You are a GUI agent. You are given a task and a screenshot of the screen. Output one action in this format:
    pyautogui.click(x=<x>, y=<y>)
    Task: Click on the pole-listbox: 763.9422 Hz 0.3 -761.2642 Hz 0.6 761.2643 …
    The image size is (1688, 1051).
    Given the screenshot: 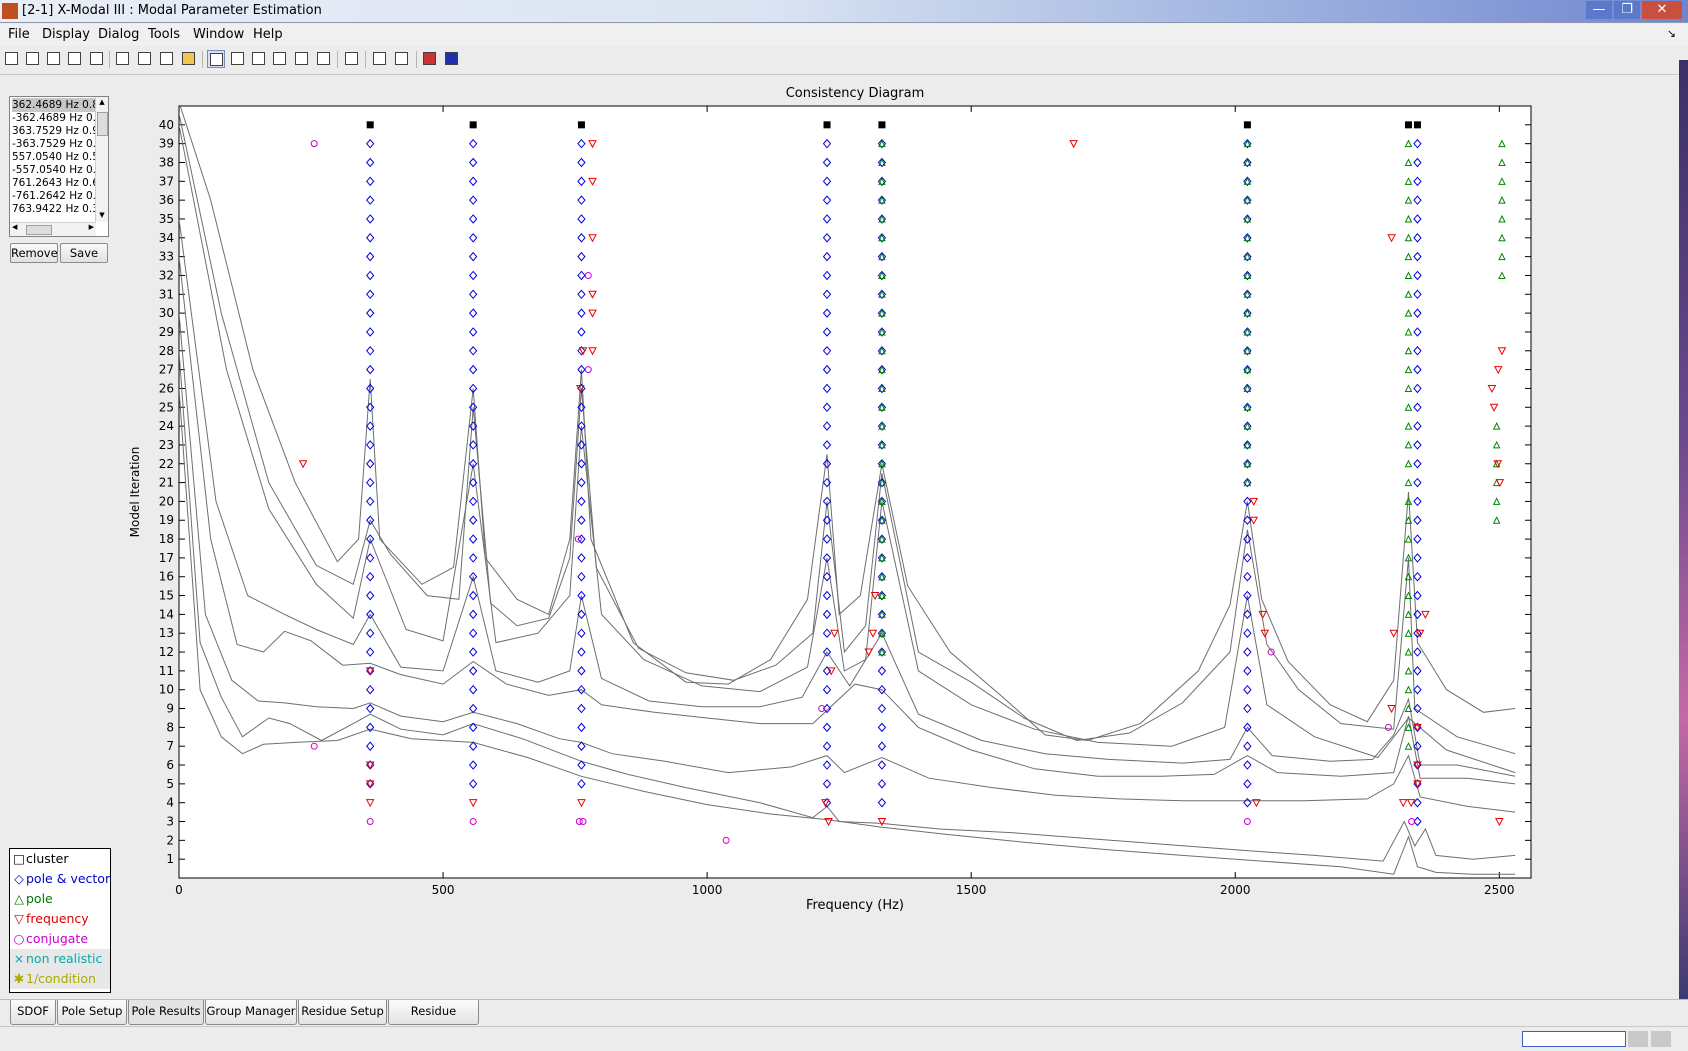 What is the action you would take?
    pyautogui.click(x=59, y=166)
    